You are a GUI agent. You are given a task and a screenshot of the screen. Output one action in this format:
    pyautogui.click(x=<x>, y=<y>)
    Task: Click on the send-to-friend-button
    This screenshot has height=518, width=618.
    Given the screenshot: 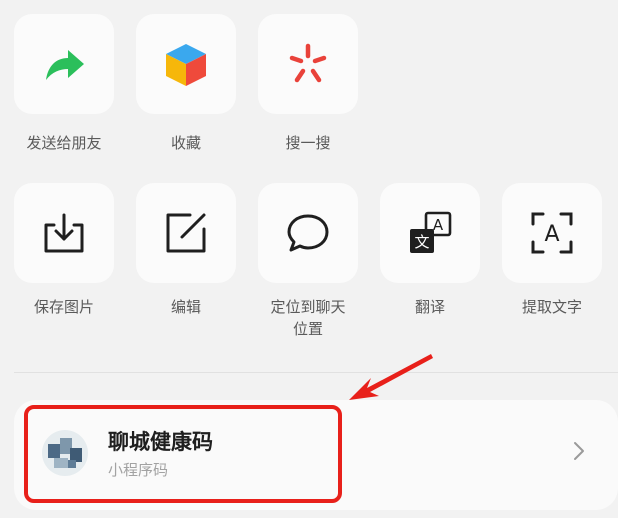 What is the action you would take?
    pyautogui.click(x=64, y=64)
    